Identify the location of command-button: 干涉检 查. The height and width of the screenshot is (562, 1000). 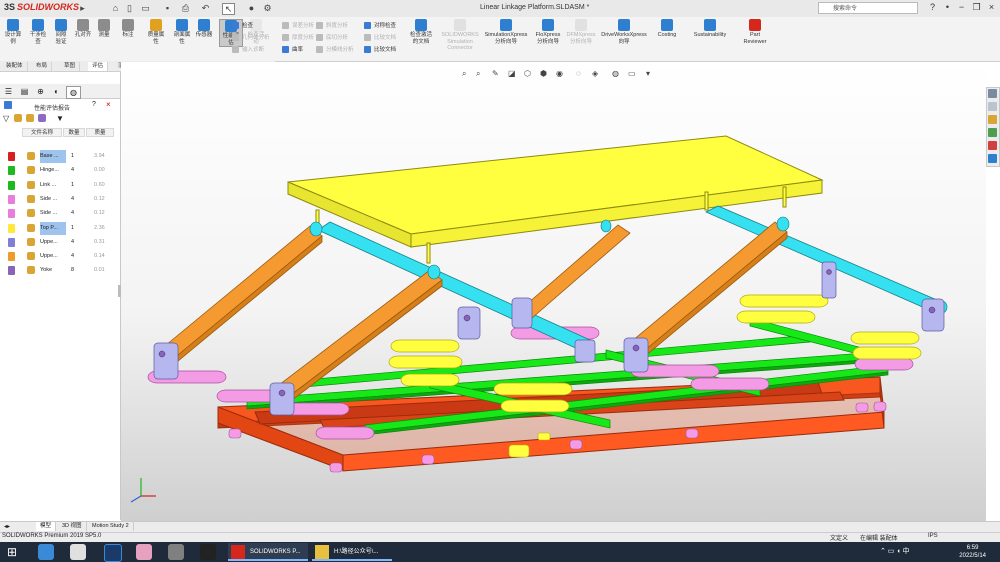
(38, 32).